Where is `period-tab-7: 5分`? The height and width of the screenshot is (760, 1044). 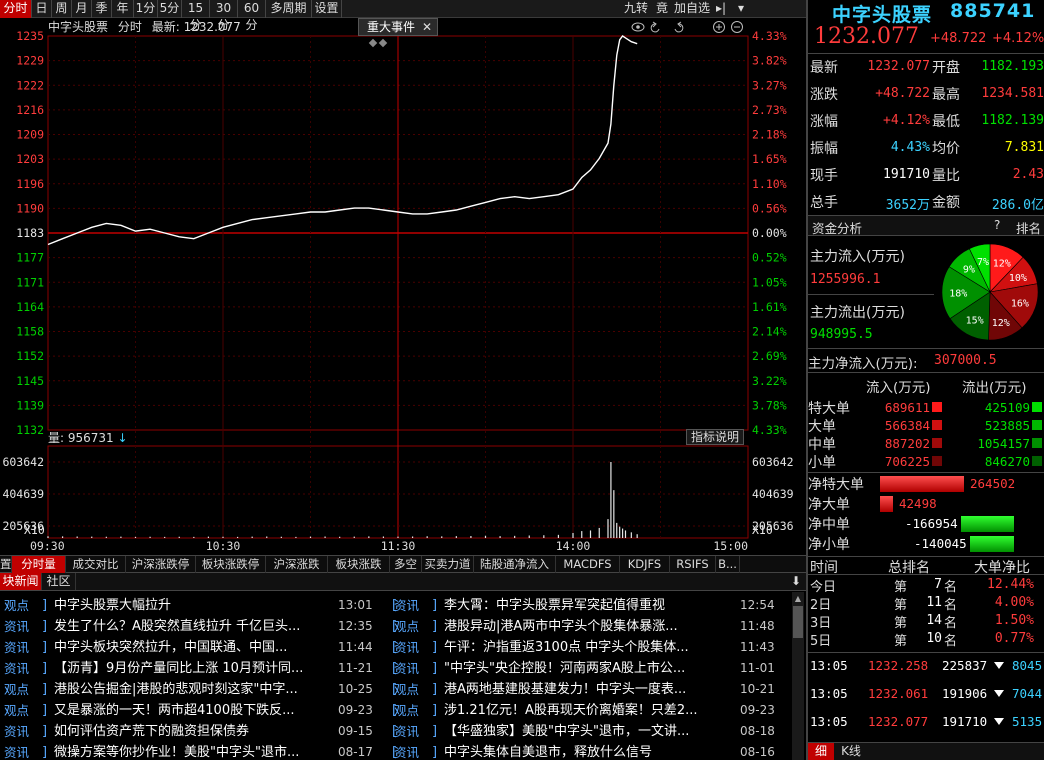 period-tab-7: 5分 is located at coordinates (170, 9).